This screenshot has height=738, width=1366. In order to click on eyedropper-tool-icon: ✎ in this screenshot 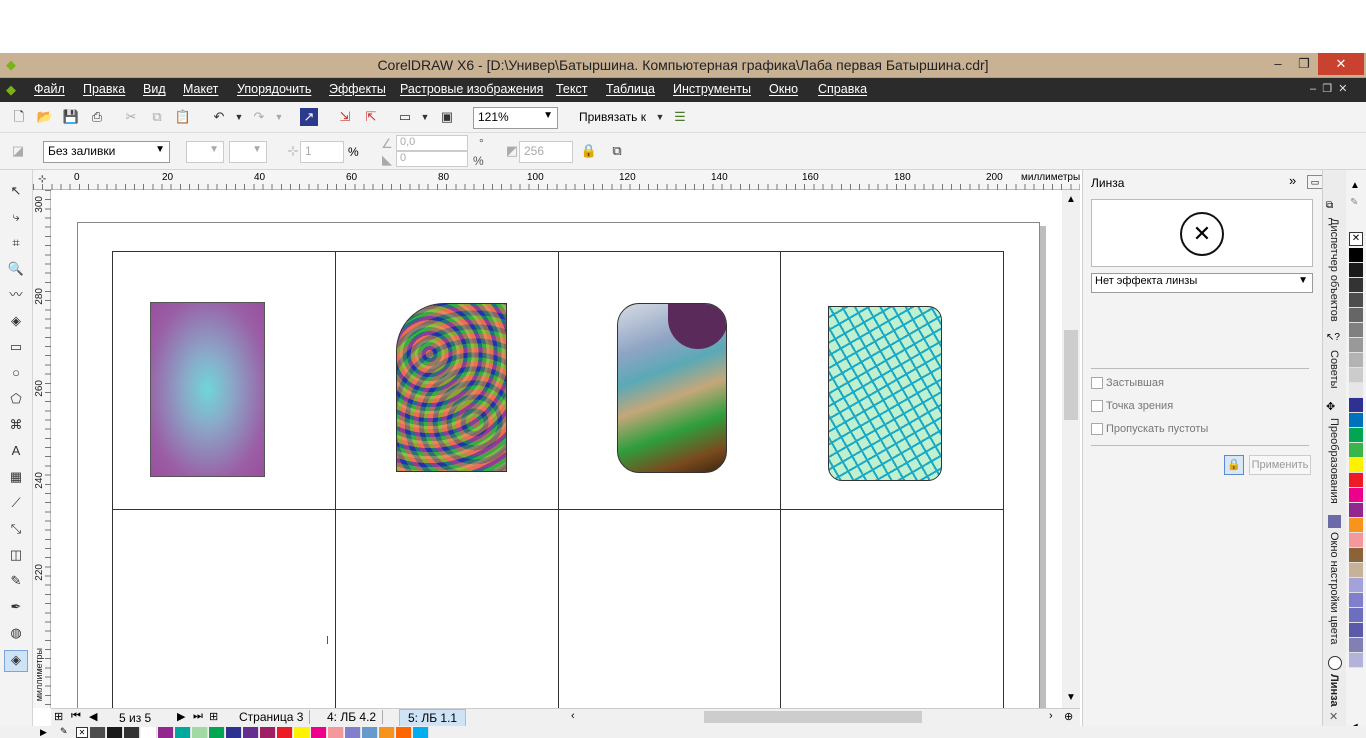, I will do `click(16, 581)`.